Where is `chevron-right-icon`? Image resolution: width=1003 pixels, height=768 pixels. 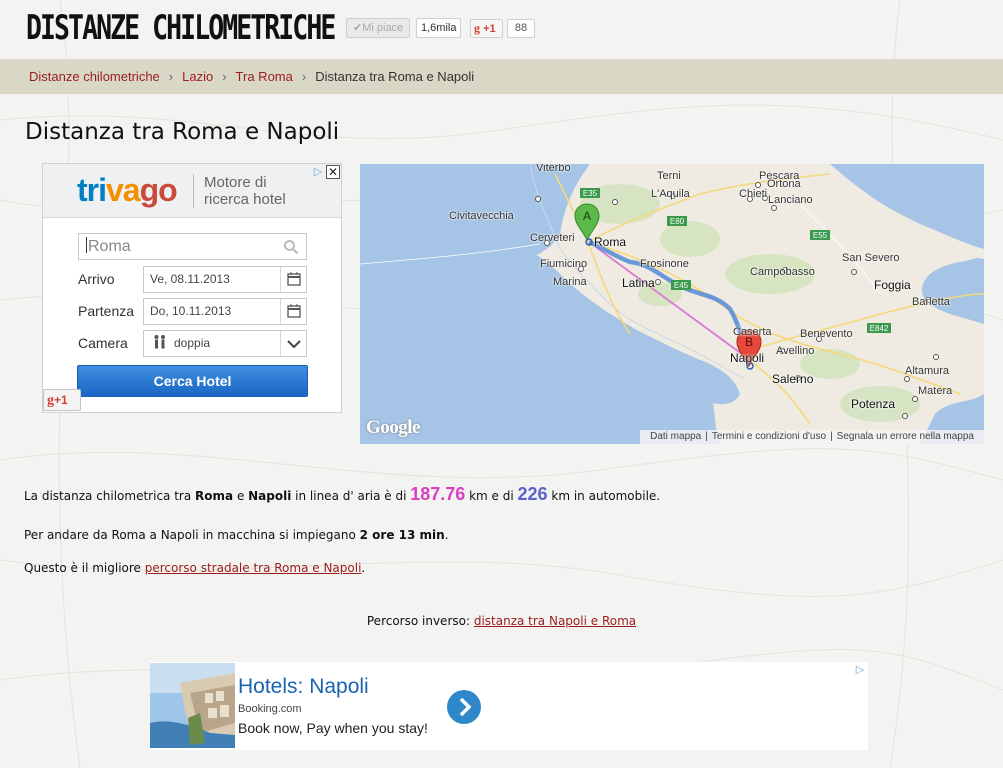
chevron-right-icon is located at coordinates (465, 707).